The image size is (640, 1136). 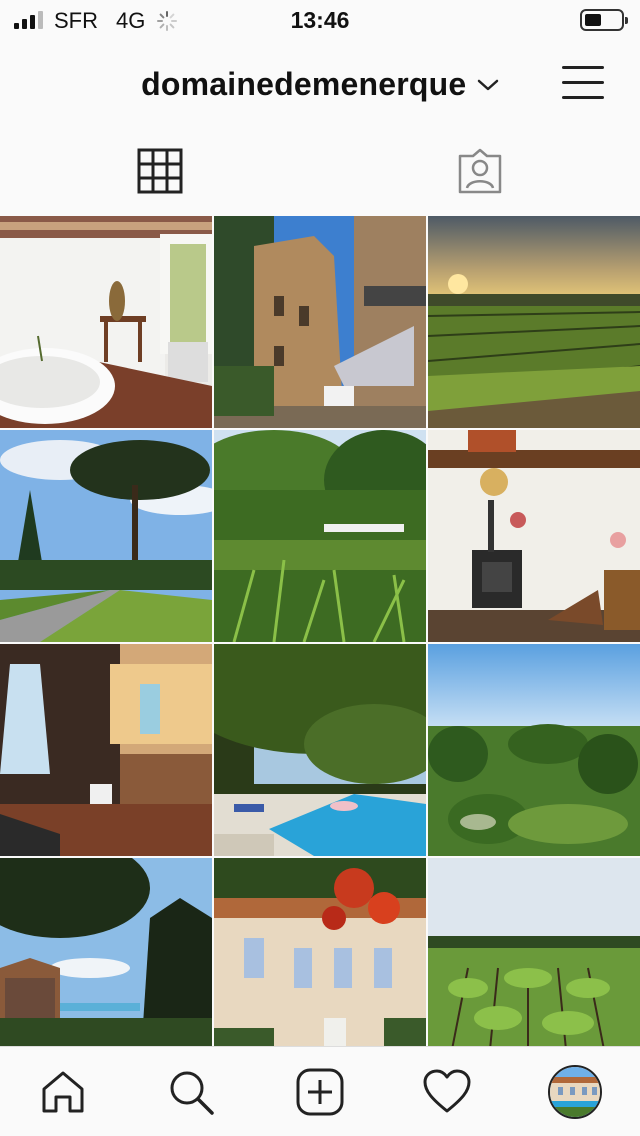 I want to click on nav-search, so click(x=191, y=1092).